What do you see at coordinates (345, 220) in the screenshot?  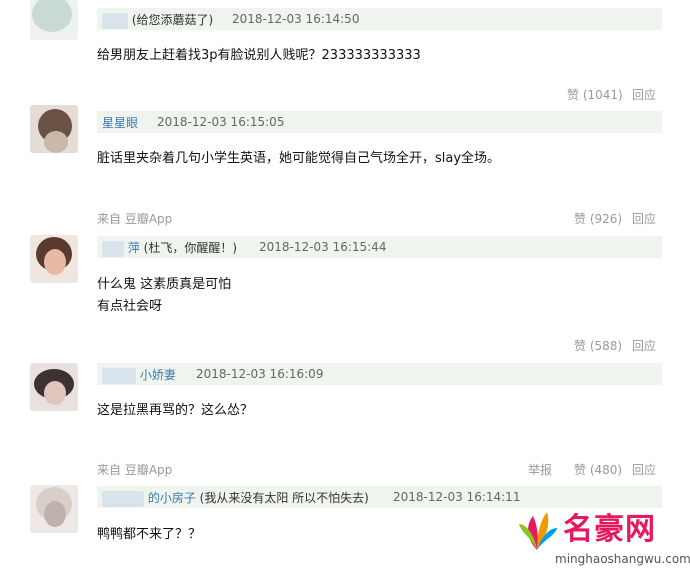 I see `comment-footer: 来自 豆瓣App 赞 (926) 回应` at bounding box center [345, 220].